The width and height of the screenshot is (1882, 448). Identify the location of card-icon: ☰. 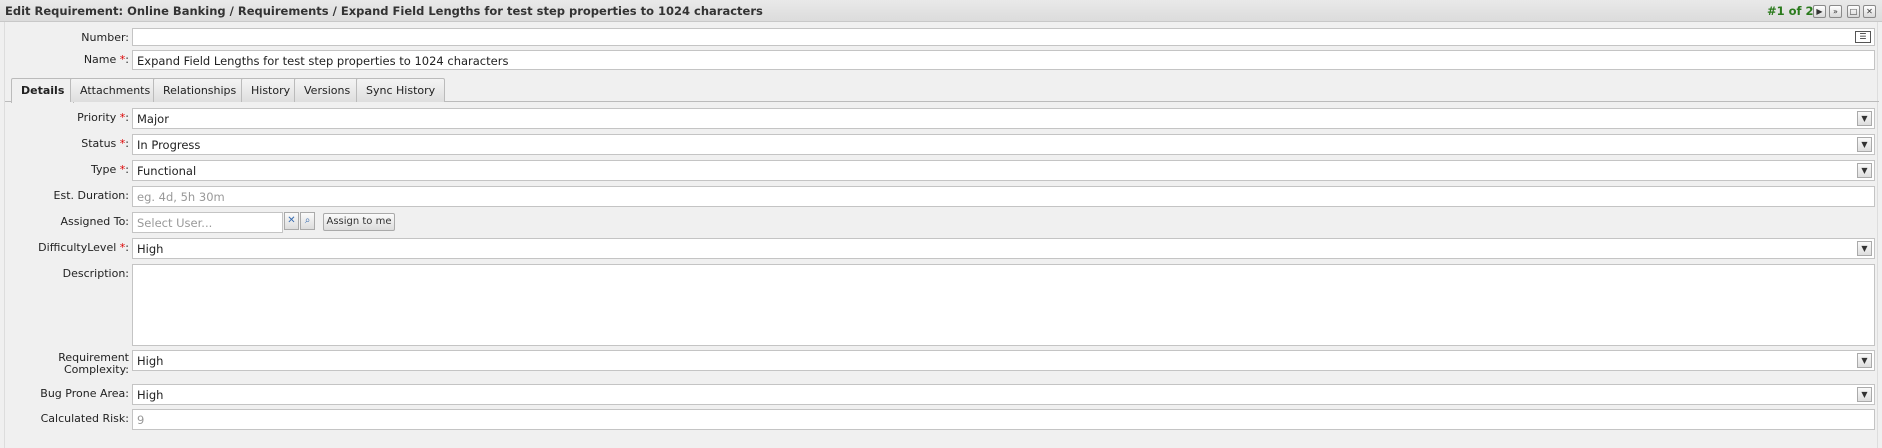
(1863, 37).